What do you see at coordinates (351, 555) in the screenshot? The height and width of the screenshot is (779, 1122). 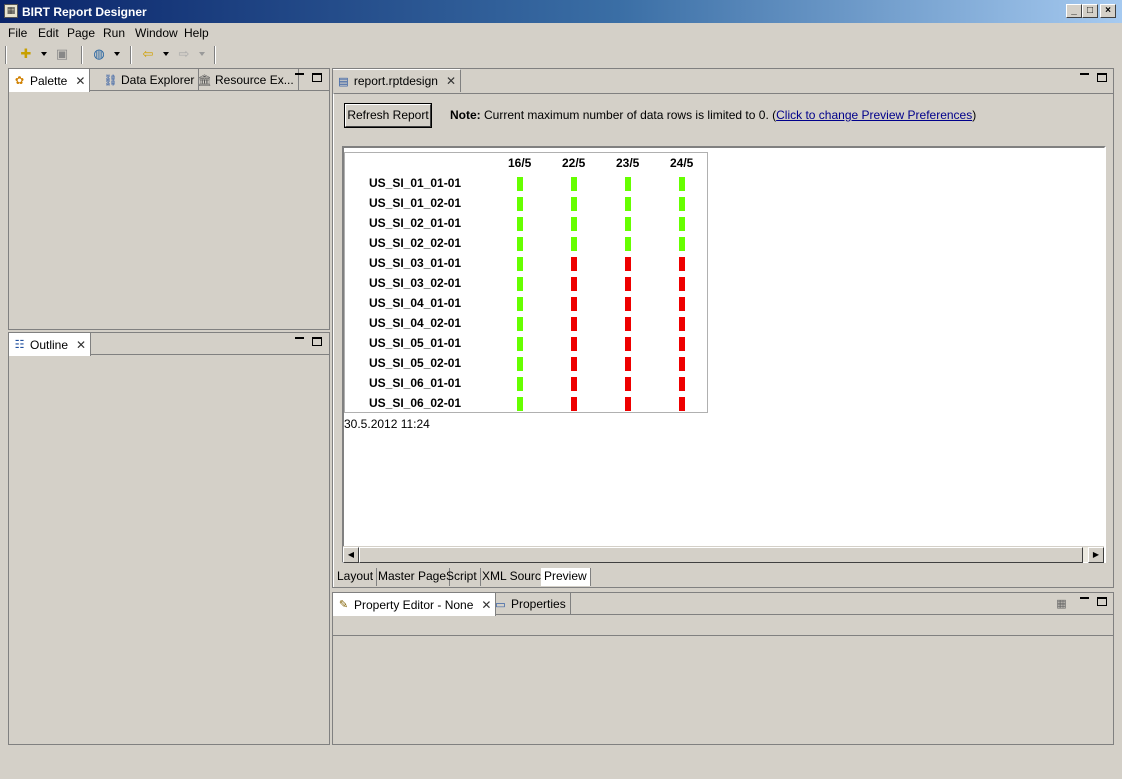 I see `scroll-left-icon: ◀` at bounding box center [351, 555].